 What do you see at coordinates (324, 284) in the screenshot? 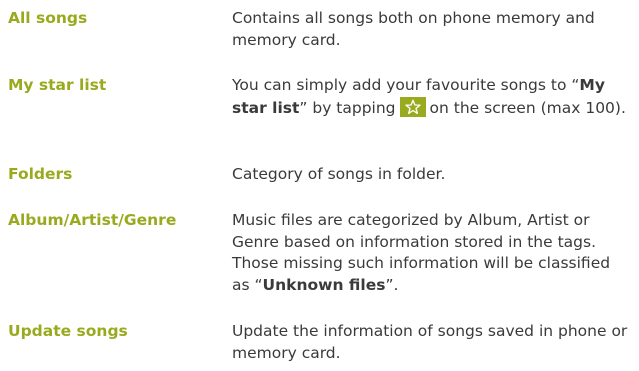
I see `definition-bold-text: Unknown files` at bounding box center [324, 284].